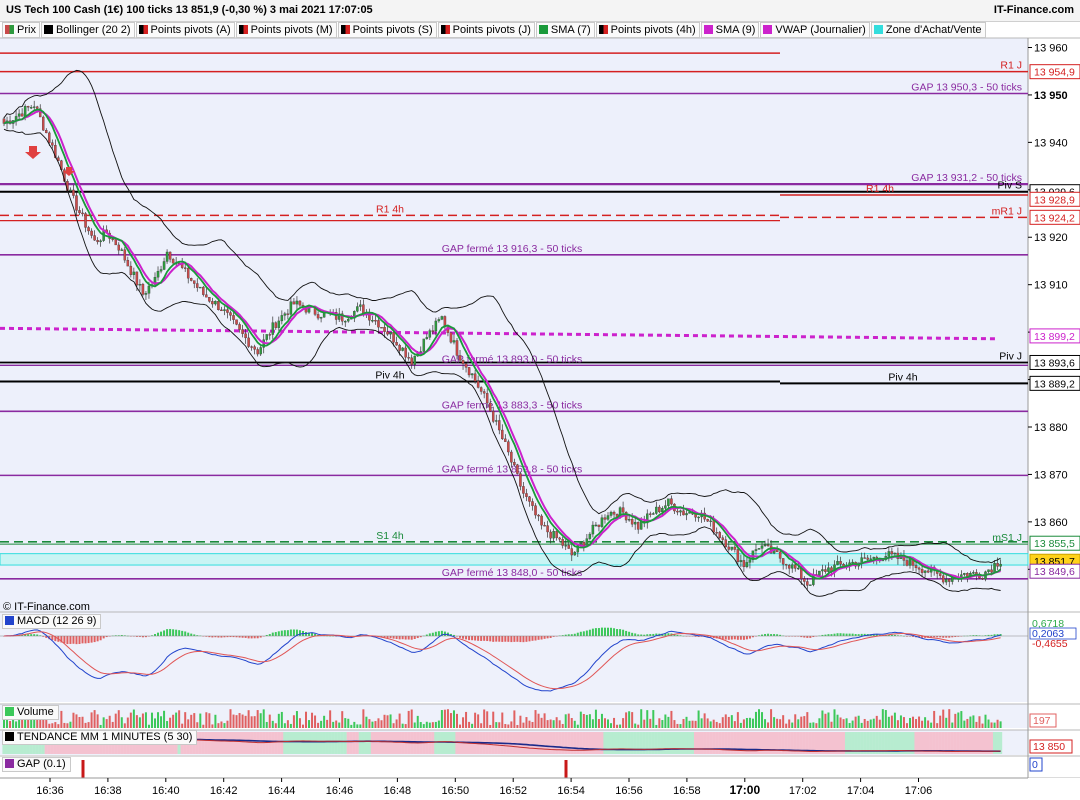  What do you see at coordinates (185, 30) in the screenshot?
I see `legend-item: Points pivots (A)` at bounding box center [185, 30].